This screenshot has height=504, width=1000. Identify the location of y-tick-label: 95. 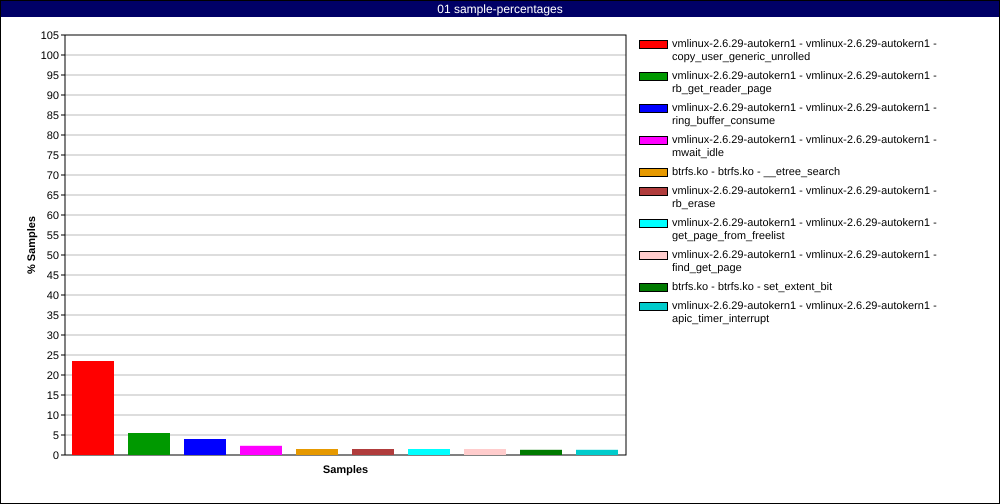
(52, 76).